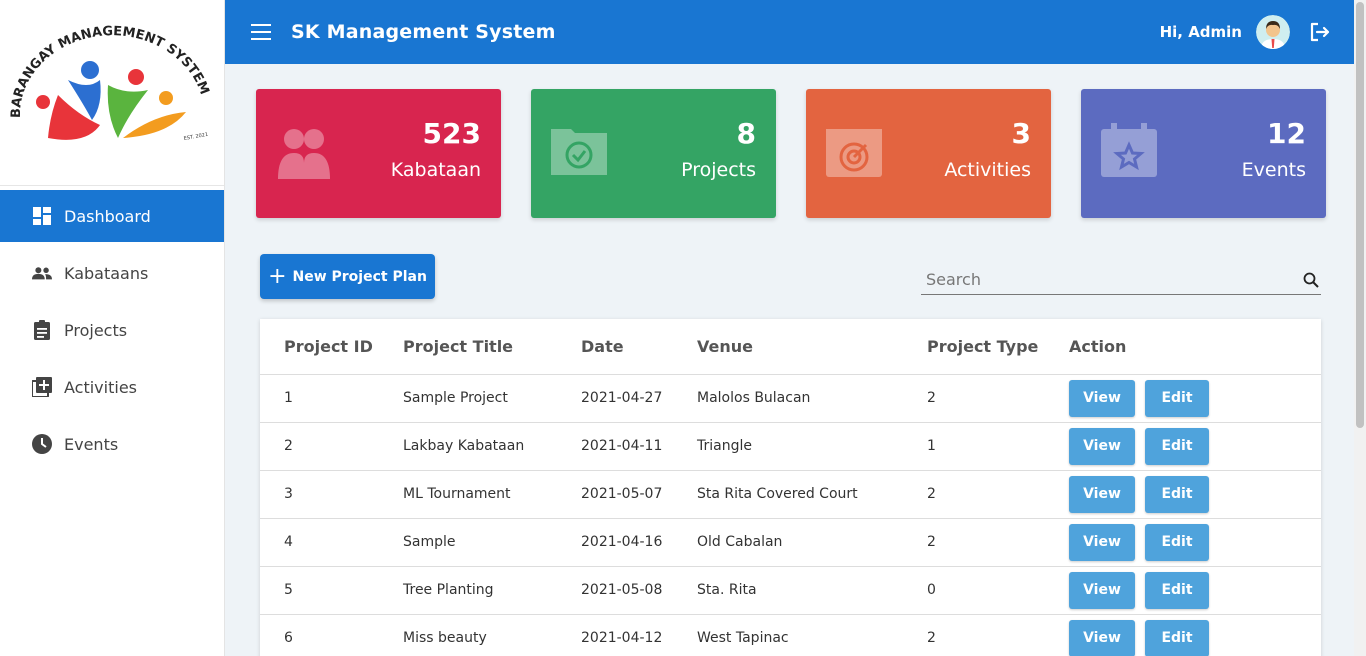  I want to click on cell-project-title: Sample Project, so click(492, 398).